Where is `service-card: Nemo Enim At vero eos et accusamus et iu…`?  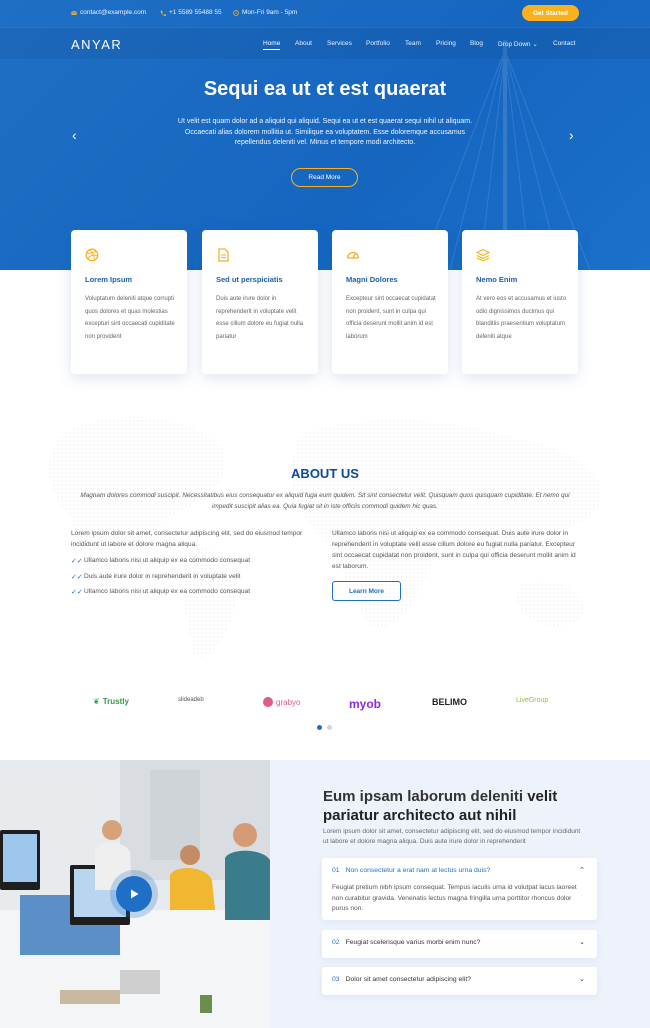
service-card: Nemo Enim At vero eos et accusamus et iu… is located at coordinates (520, 302).